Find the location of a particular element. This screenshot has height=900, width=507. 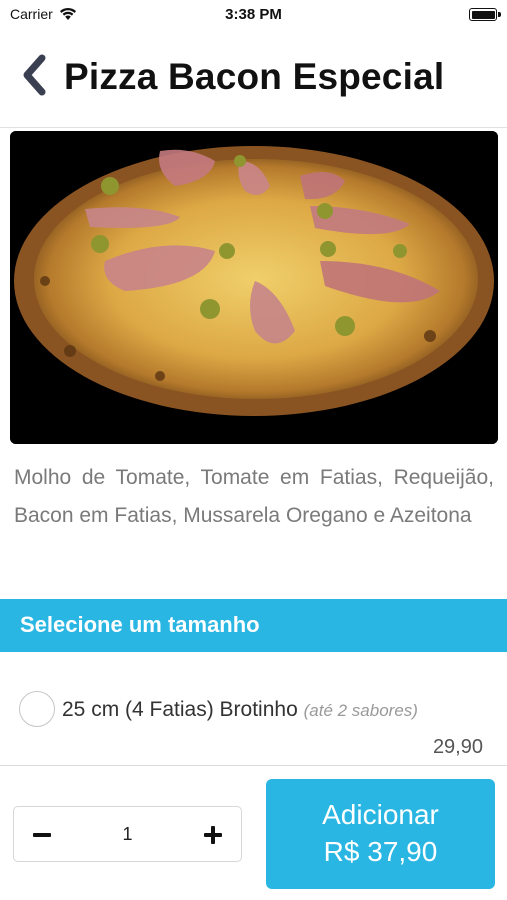

size-option-note: (até 2 sabores) is located at coordinates (360, 710).